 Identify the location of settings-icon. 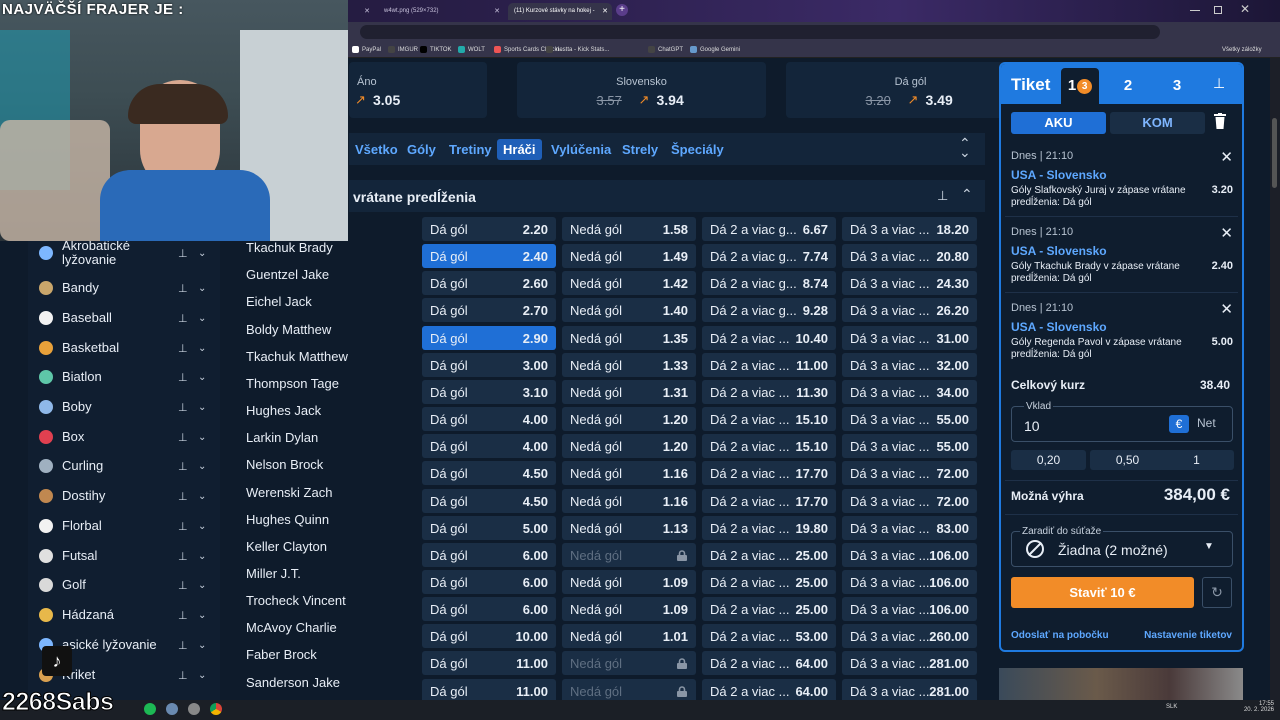
(194, 709).